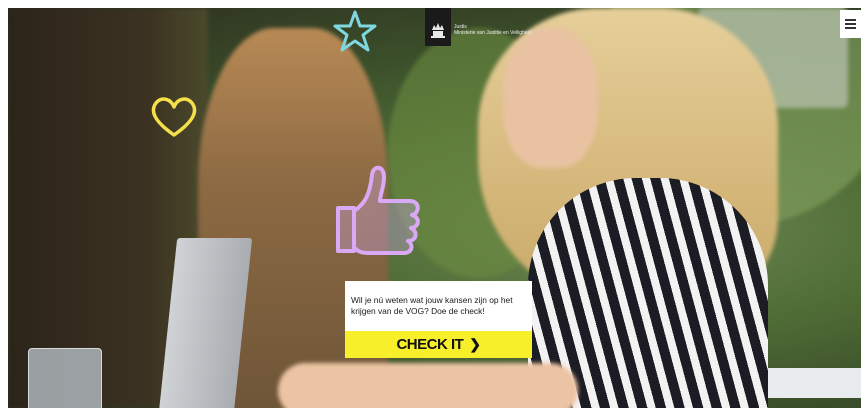 The width and height of the screenshot is (861, 408). Describe the element at coordinates (850, 24) in the screenshot. I see `menu-button` at that location.